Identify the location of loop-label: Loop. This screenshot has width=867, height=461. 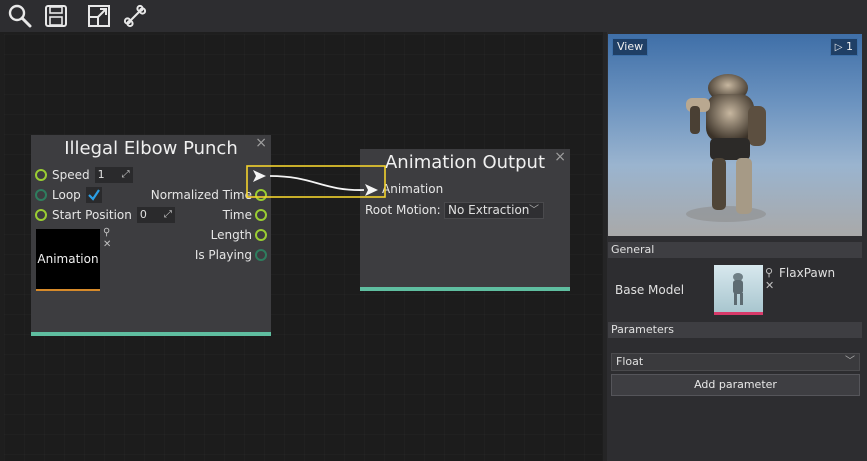
(66, 195).